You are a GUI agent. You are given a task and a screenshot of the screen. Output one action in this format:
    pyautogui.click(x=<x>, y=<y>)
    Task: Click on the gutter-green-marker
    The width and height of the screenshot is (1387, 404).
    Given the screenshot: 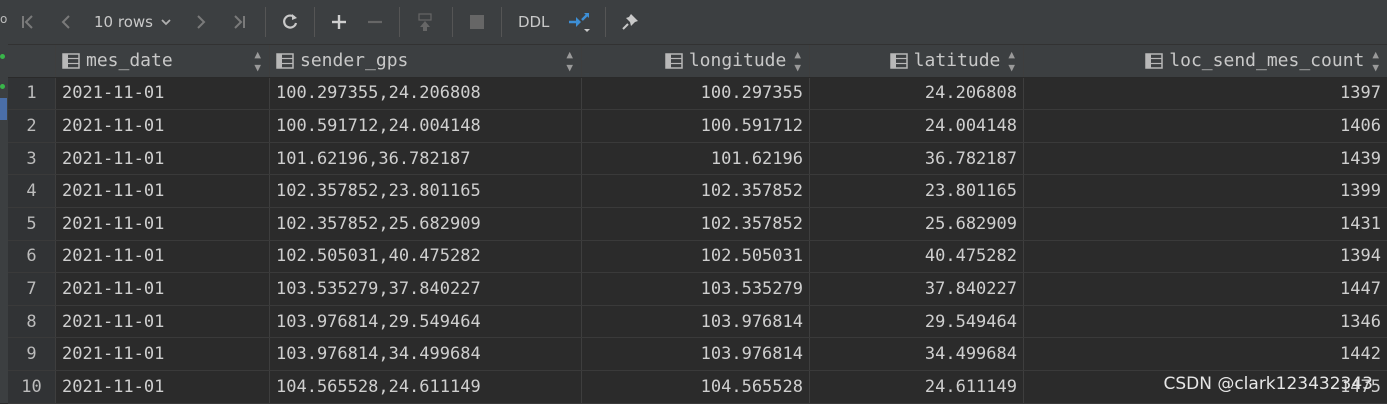 What is the action you would take?
    pyautogui.click(x=2, y=56)
    